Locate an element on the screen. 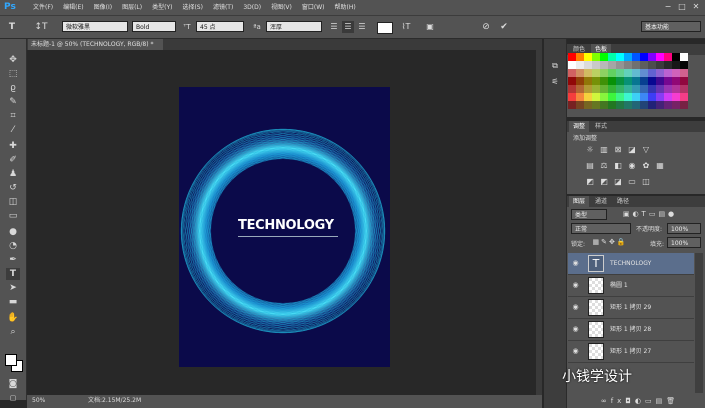 The width and height of the screenshot is (705, 408). type-tool-preset-icon: T is located at coordinates (12, 27).